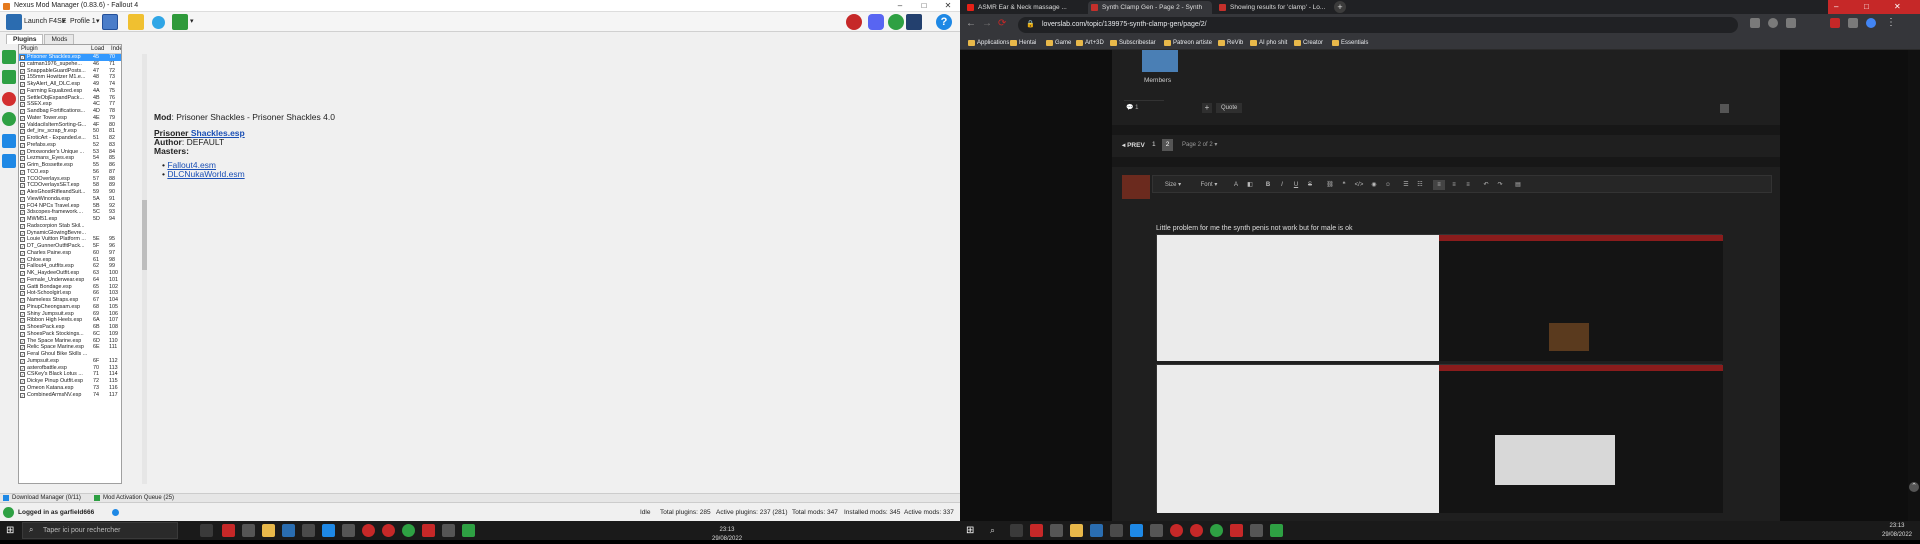  What do you see at coordinates (70, 145) in the screenshot?
I see `plugin-row: ✓ Prefabs.esp 52 83` at bounding box center [70, 145].